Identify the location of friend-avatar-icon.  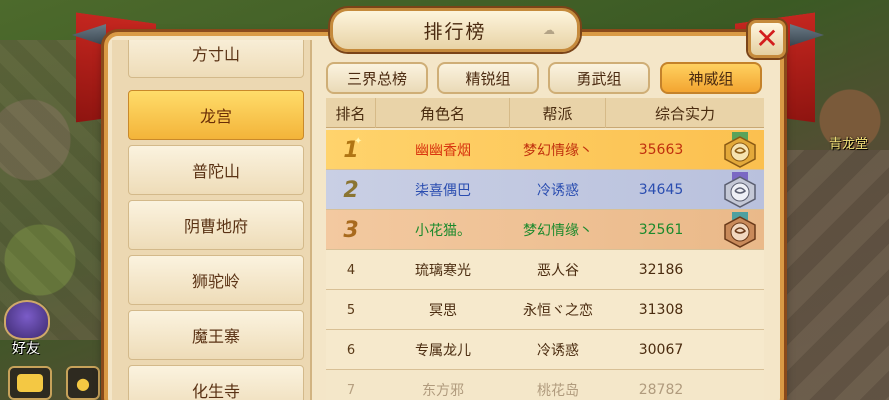
(27, 320).